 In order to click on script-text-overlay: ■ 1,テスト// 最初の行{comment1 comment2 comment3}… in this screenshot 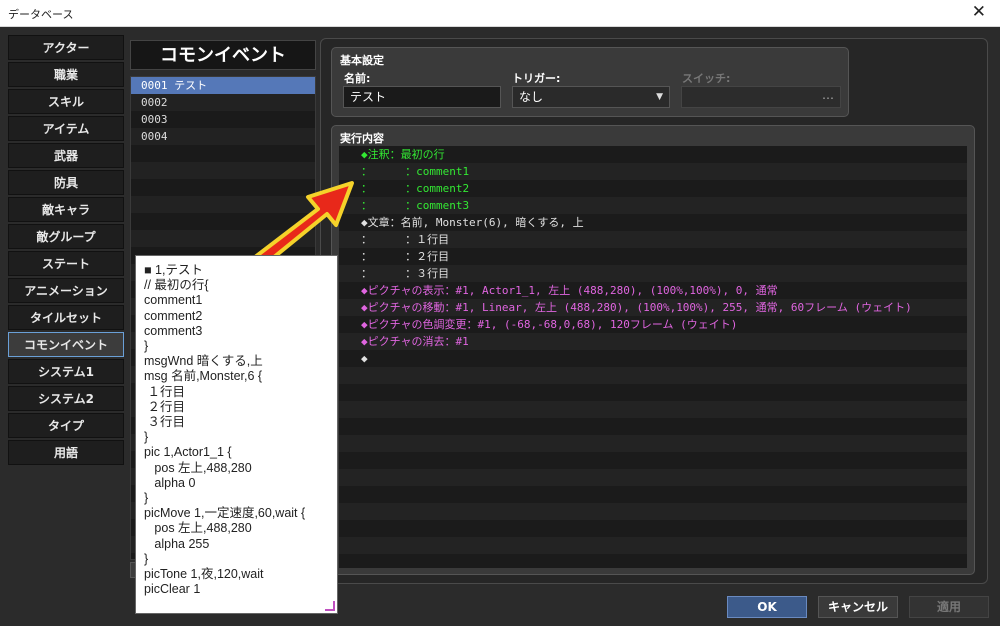, I will do `click(236, 434)`.